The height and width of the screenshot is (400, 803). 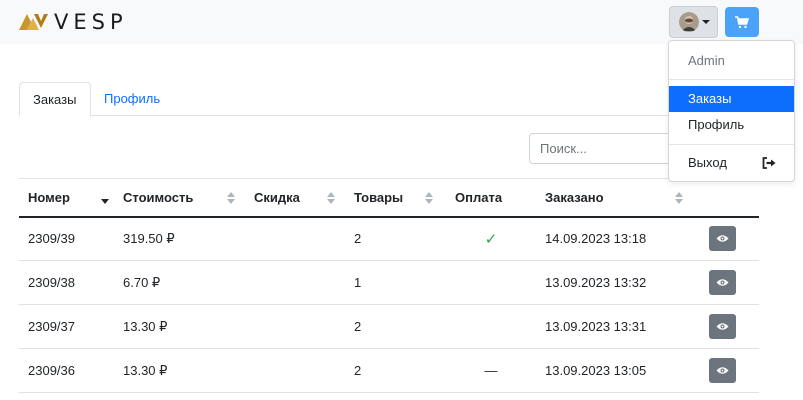 What do you see at coordinates (66, 326) in the screenshot?
I see `order-number: 2309/37` at bounding box center [66, 326].